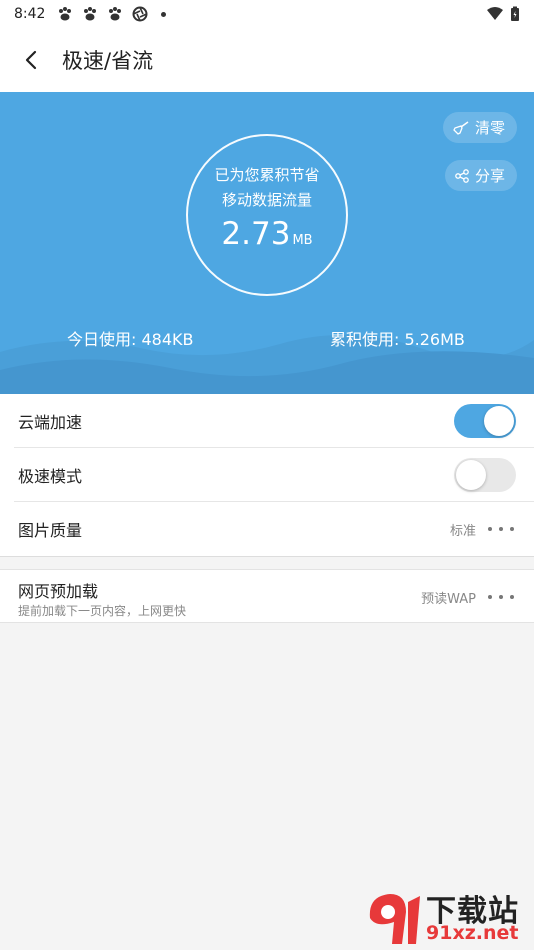 Image resolution: width=534 pixels, height=950 pixels. Describe the element at coordinates (489, 176) in the screenshot. I see `share-label: 分享` at that location.